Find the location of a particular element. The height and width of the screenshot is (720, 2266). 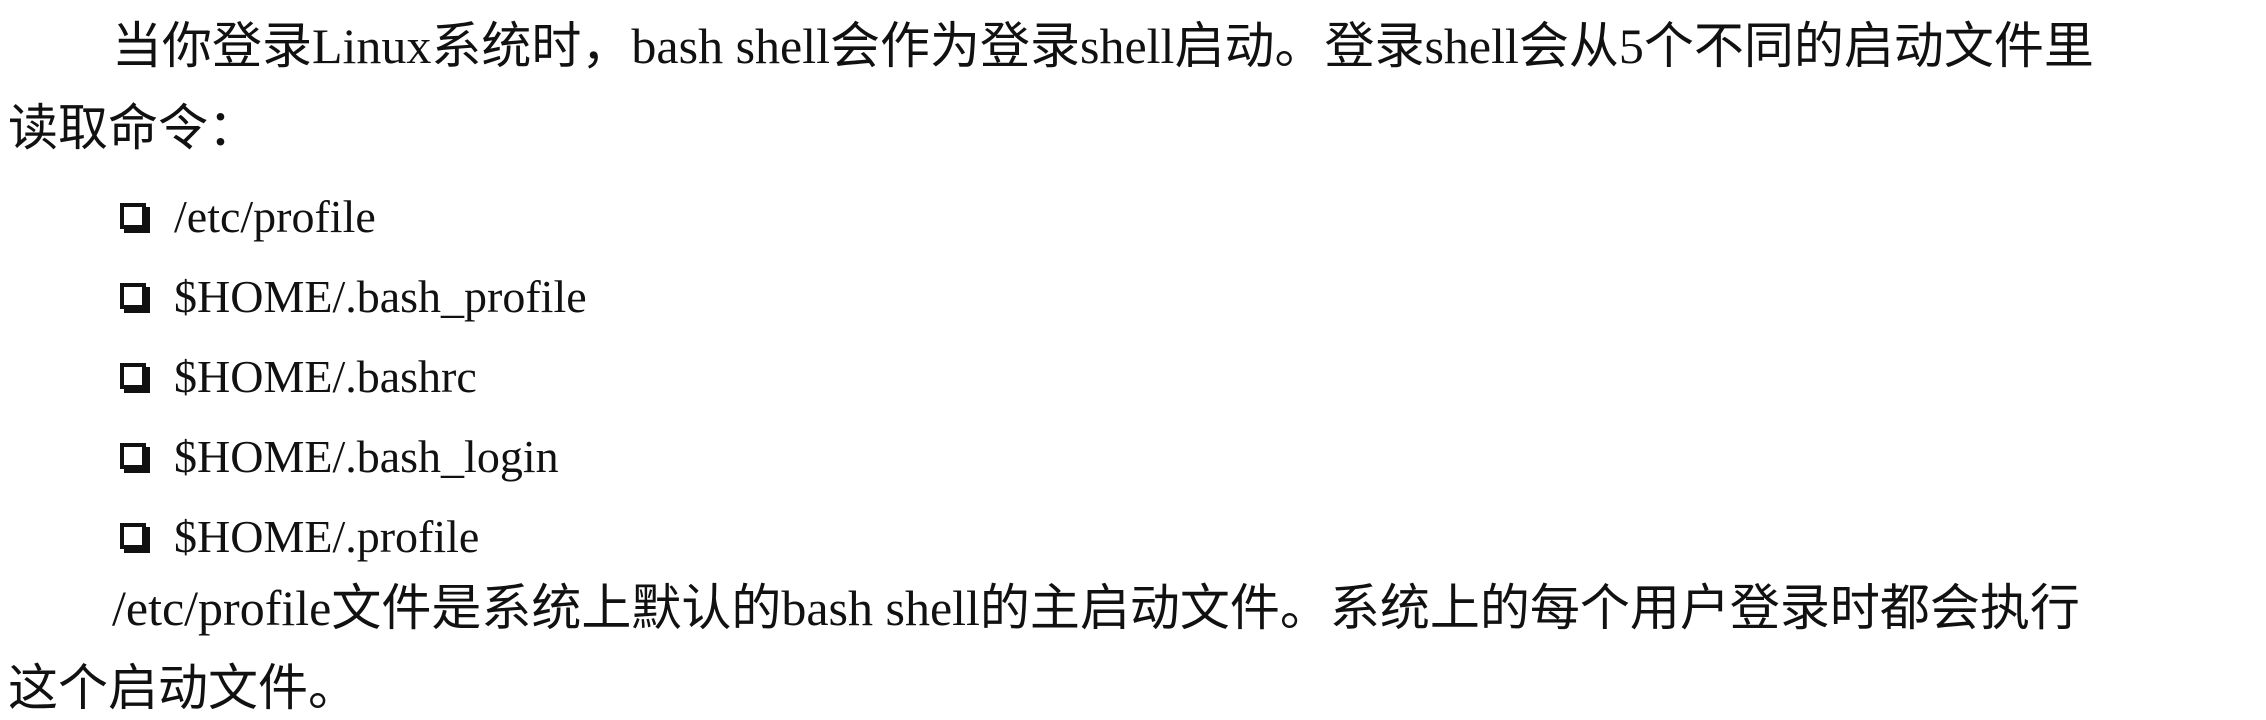

list-item: $HOME/.bashrc is located at coordinates (353, 376).